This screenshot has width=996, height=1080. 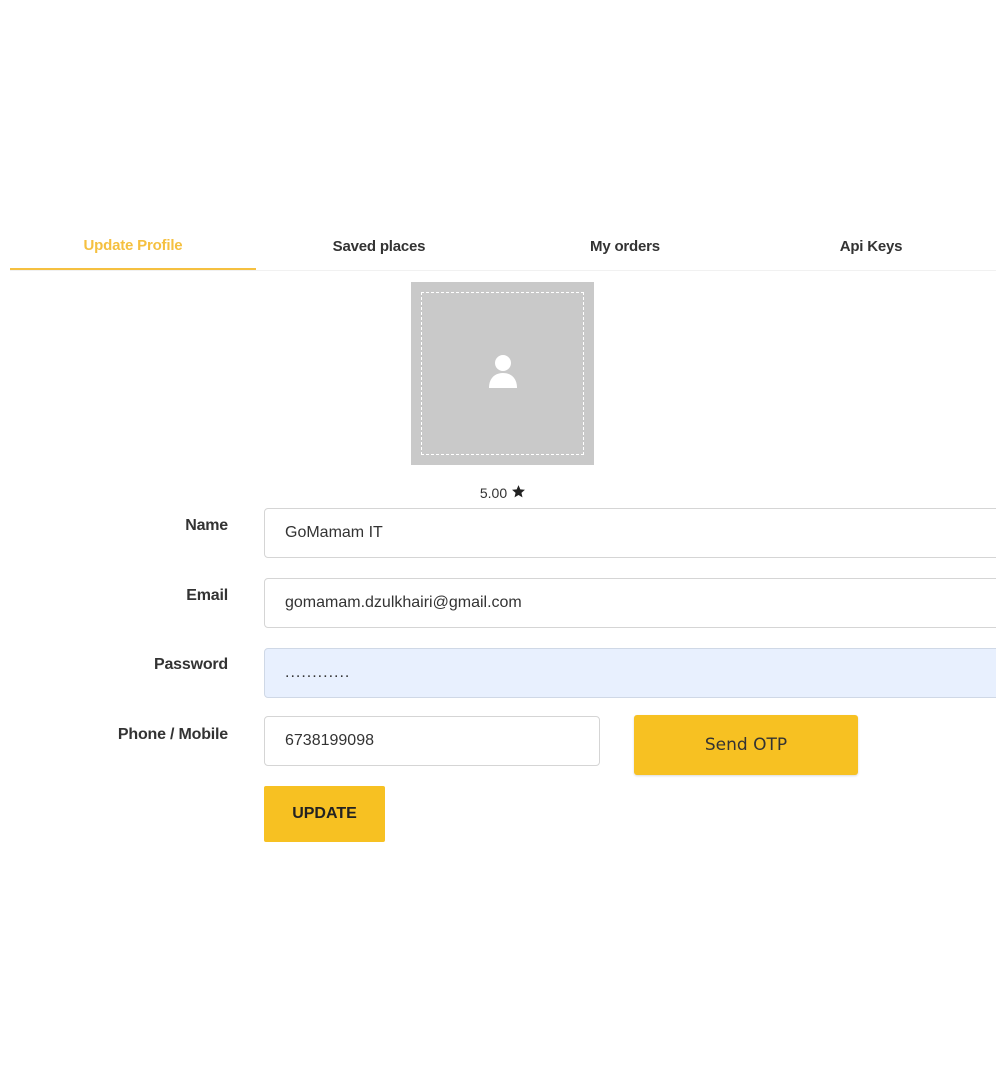 I want to click on rating-value: 5.00, so click(x=493, y=493).